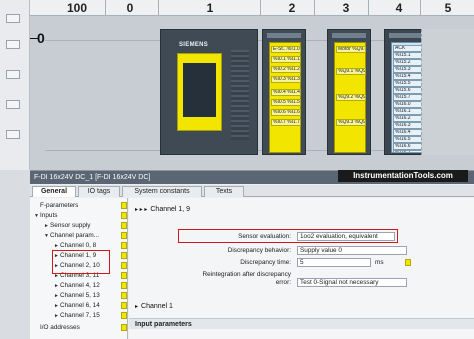 This screenshot has height=339, width=474. Describe the element at coordinates (408, 69) in the screenshot. I see `io-tag: %I15.3` at that location.